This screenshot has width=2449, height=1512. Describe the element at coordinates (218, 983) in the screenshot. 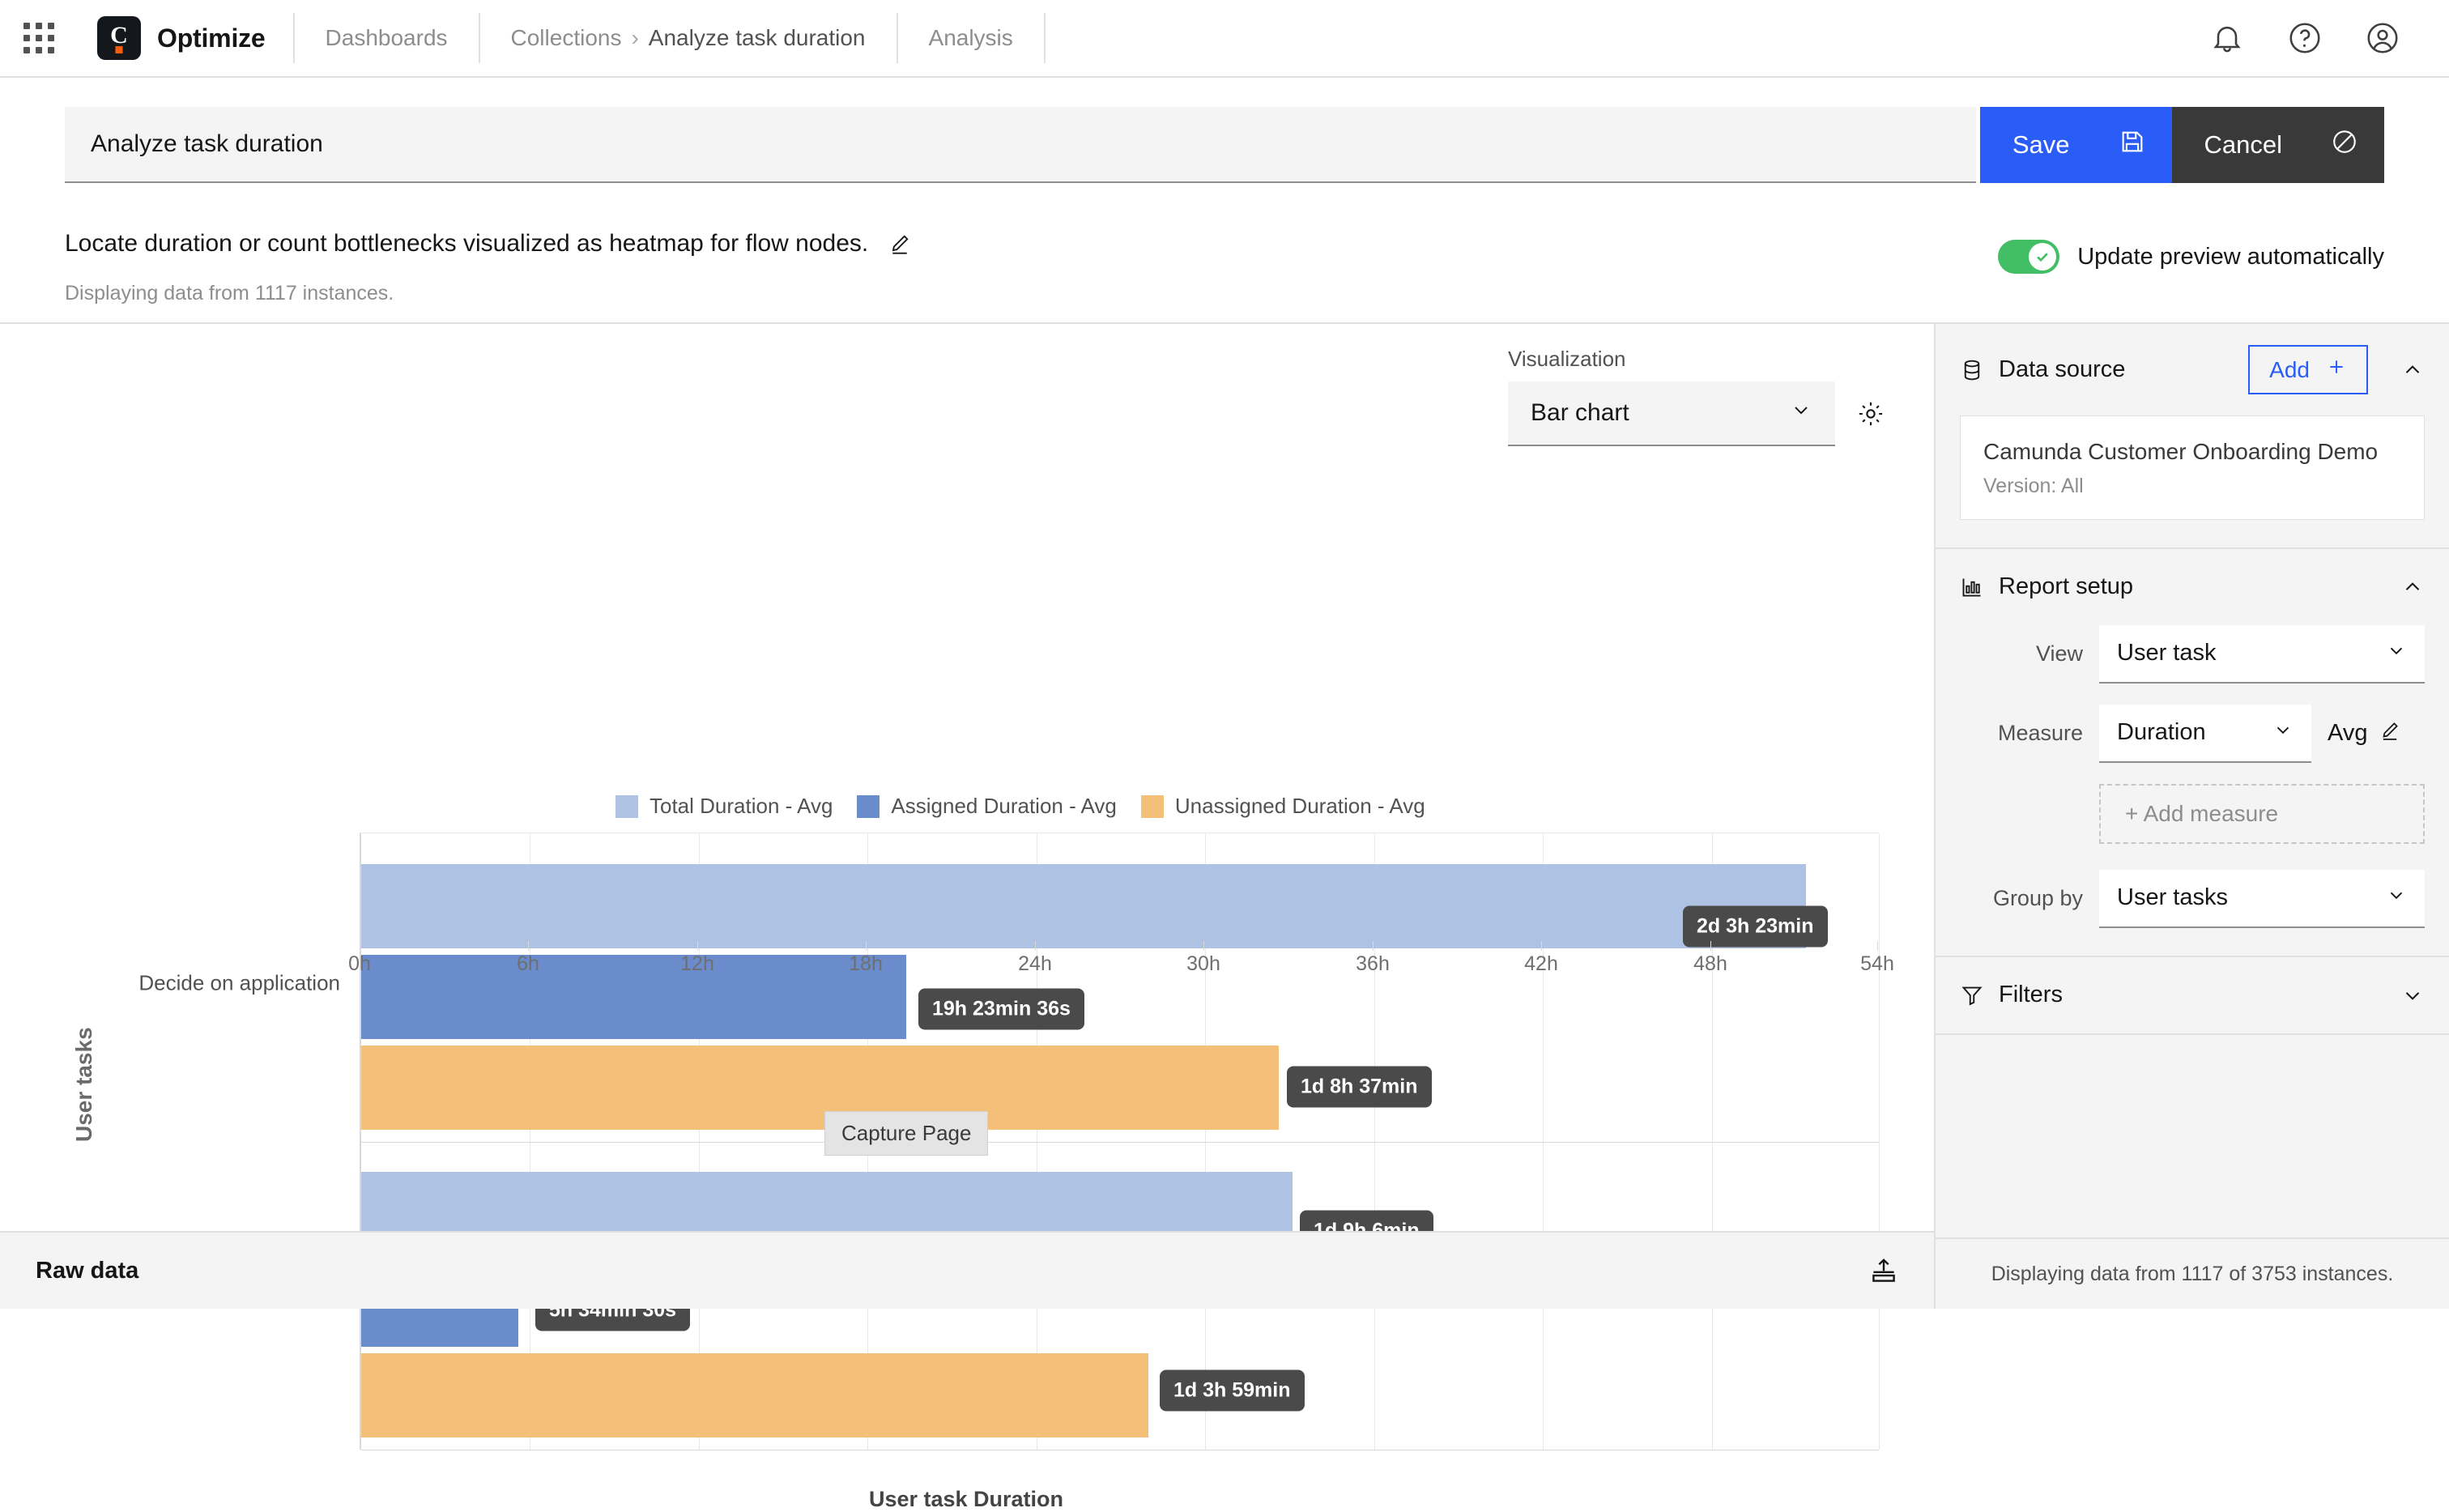

I see `category-label-0: Decide on application` at that location.